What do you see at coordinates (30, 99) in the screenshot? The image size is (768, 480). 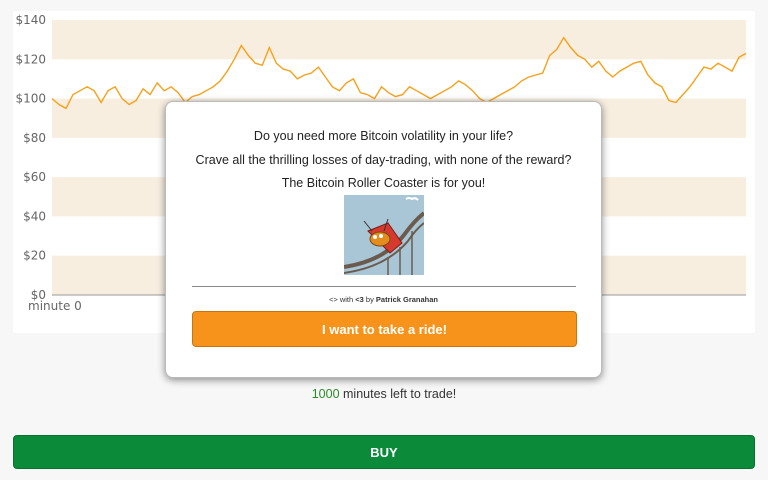 I see `y-tick-label: $100` at bounding box center [30, 99].